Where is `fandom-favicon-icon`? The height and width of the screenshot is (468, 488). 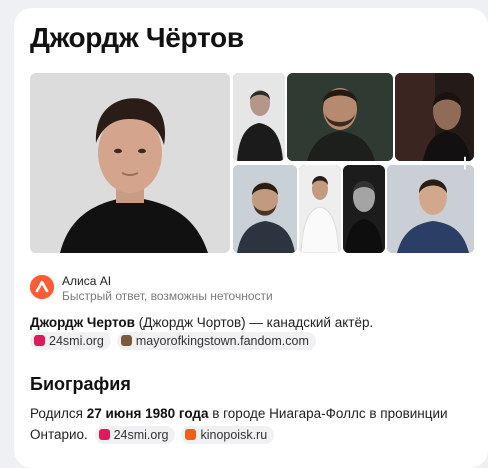 fandom-favicon-icon is located at coordinates (126, 340).